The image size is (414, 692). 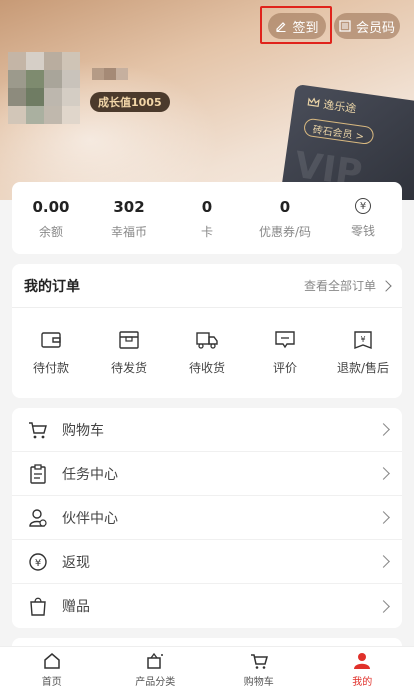 What do you see at coordinates (207, 430) in the screenshot?
I see `menu-item-cart: 购物车` at bounding box center [207, 430].